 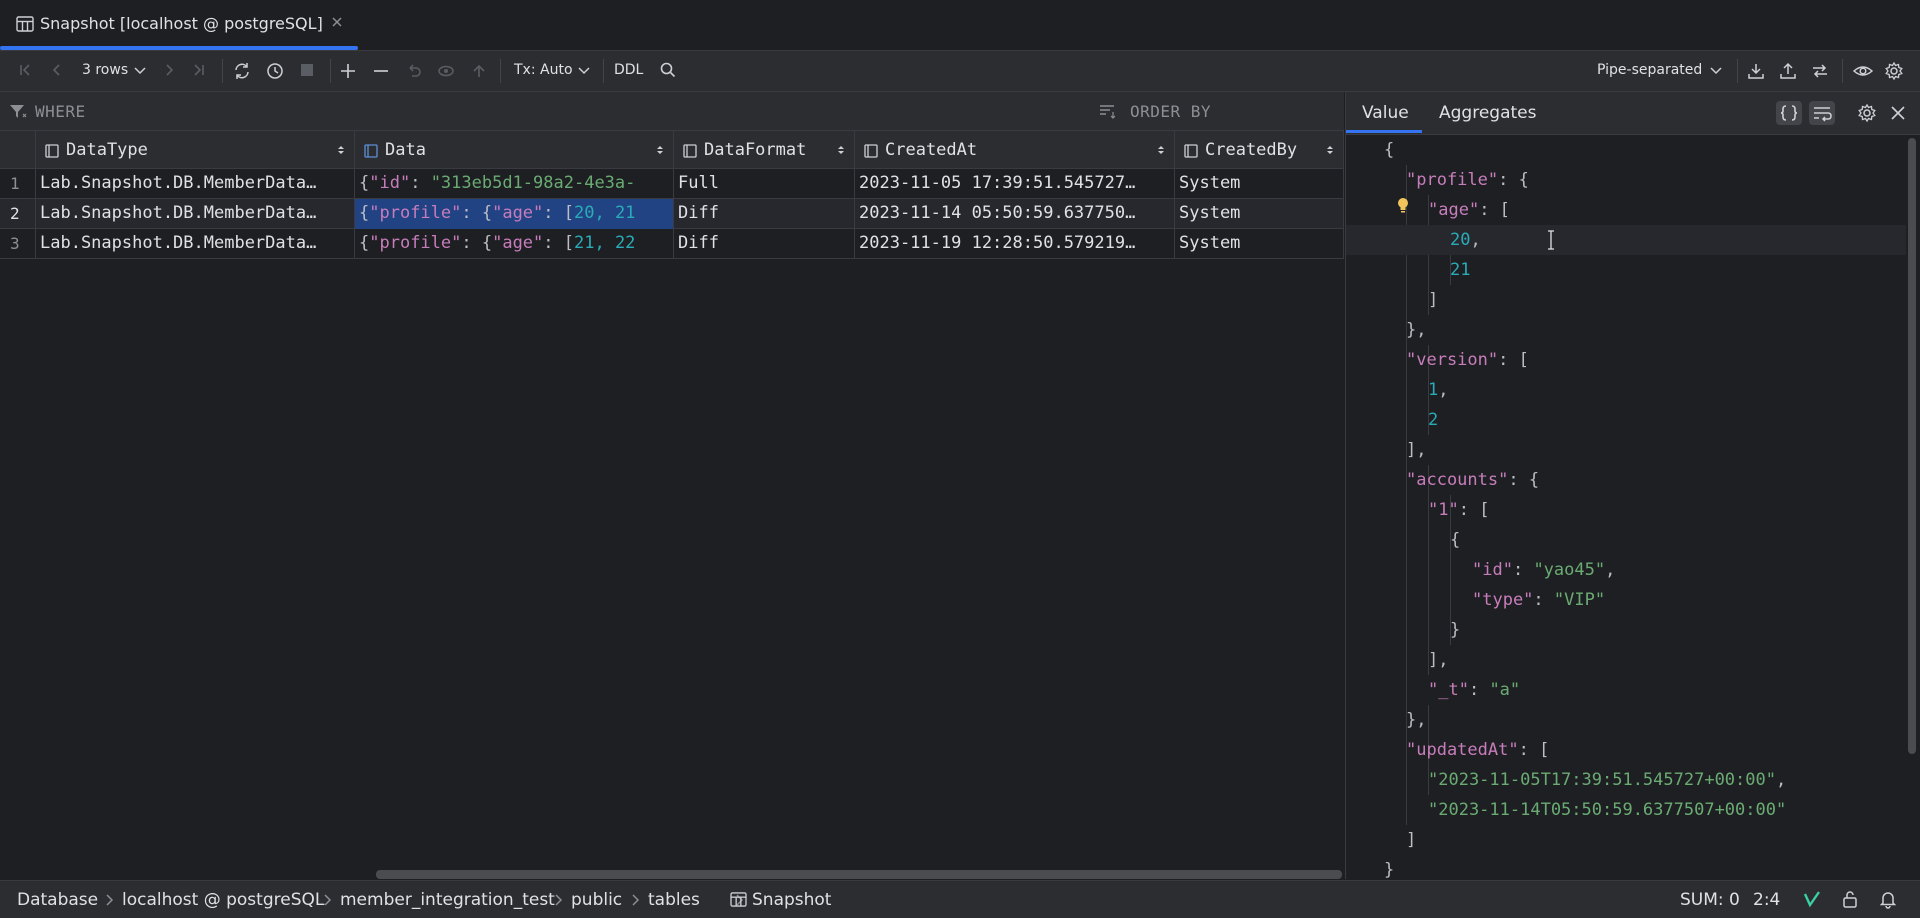 I want to click on transaction-mode-selector: Tx: Auto, so click(x=543, y=70).